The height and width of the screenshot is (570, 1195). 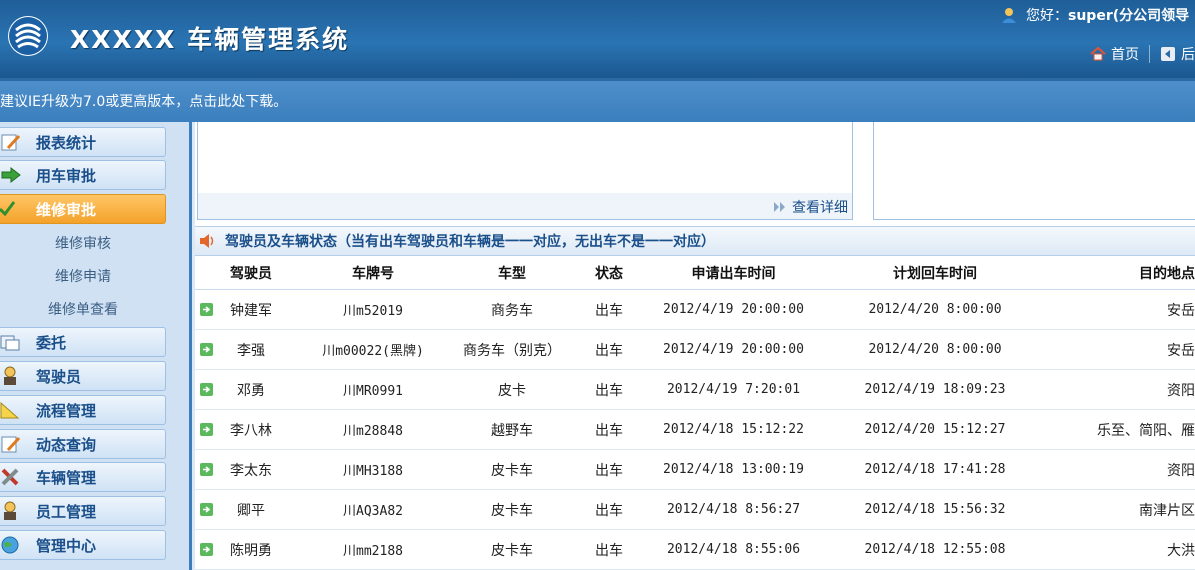 What do you see at coordinates (1168, 54) in the screenshot?
I see `back-icon` at bounding box center [1168, 54].